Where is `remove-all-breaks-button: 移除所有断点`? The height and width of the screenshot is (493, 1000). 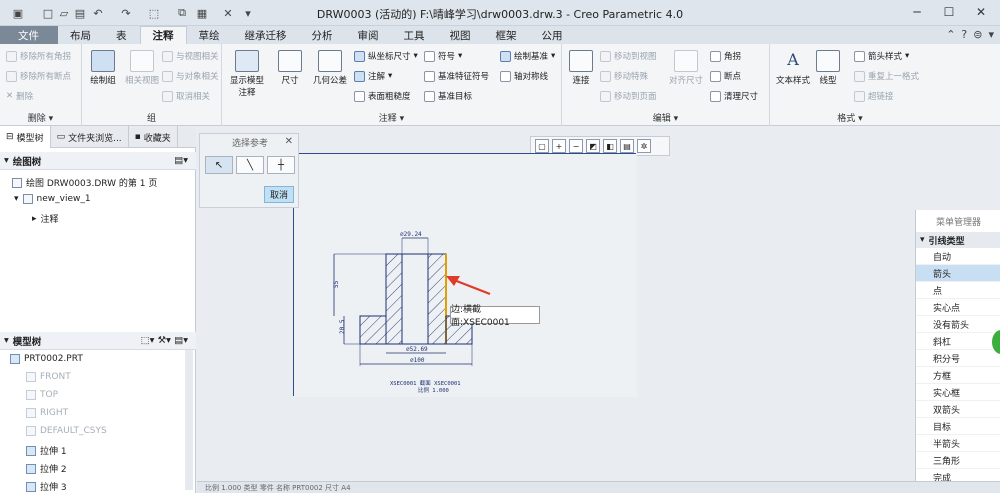
remove-all-breaks-button: 移除所有断点 is located at coordinates (38, 76).